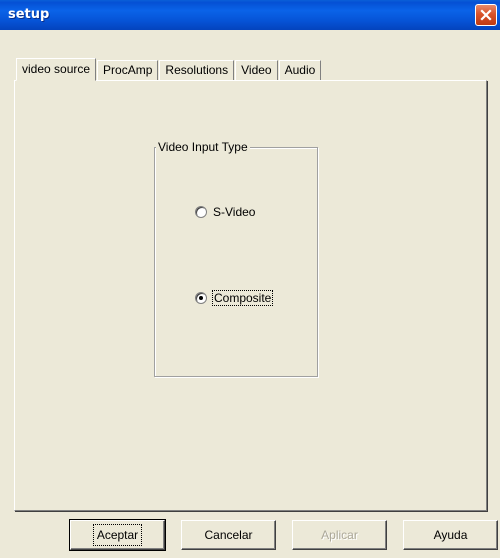 The image size is (500, 558). Describe the element at coordinates (128, 70) in the screenshot. I see `tab-procamp: ProcAmp` at that location.